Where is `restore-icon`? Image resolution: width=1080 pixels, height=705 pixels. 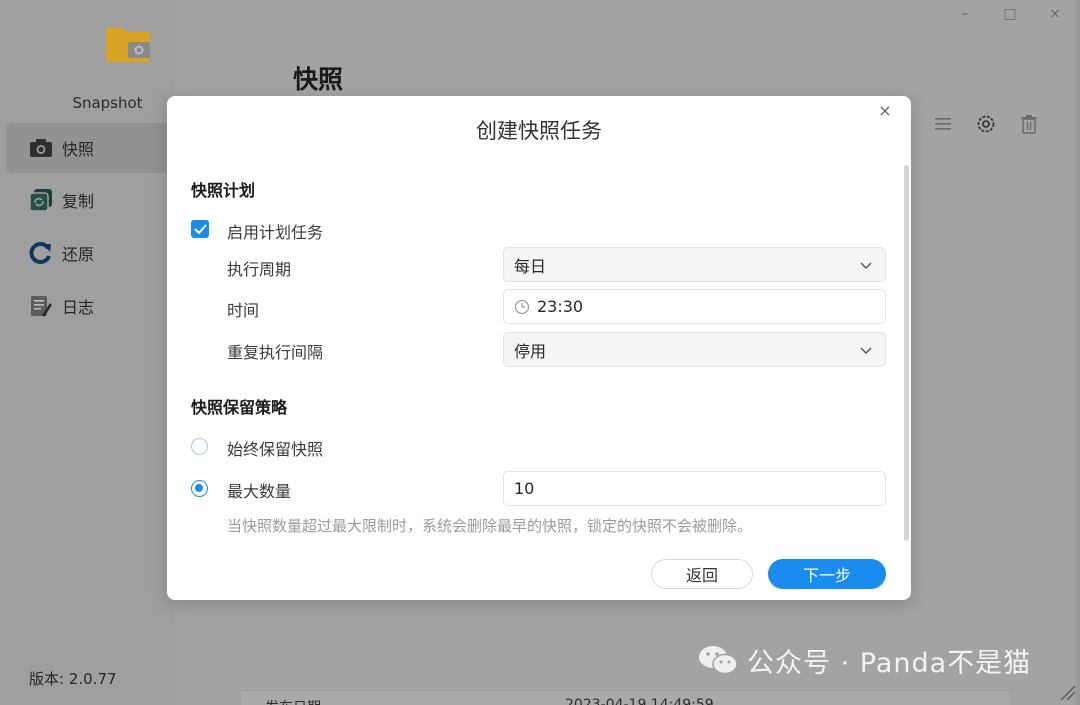 restore-icon is located at coordinates (41, 253).